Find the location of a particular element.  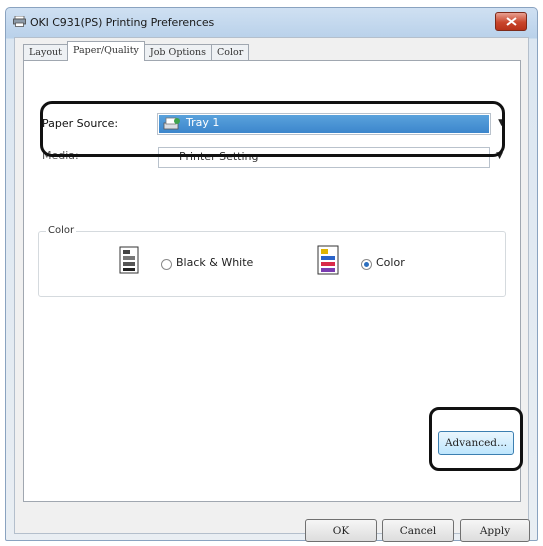

black-white-label: Black & White is located at coordinates (214, 262).